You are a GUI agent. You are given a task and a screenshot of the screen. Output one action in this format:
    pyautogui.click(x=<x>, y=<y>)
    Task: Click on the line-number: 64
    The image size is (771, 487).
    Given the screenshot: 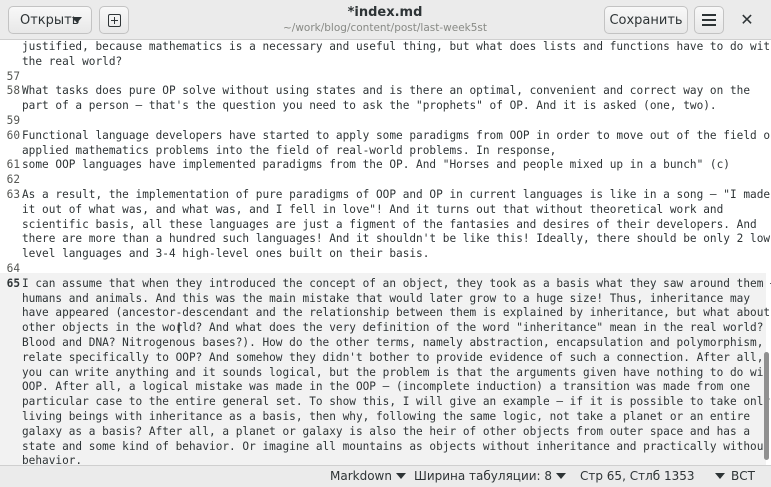 What is the action you would take?
    pyautogui.click(x=13, y=268)
    